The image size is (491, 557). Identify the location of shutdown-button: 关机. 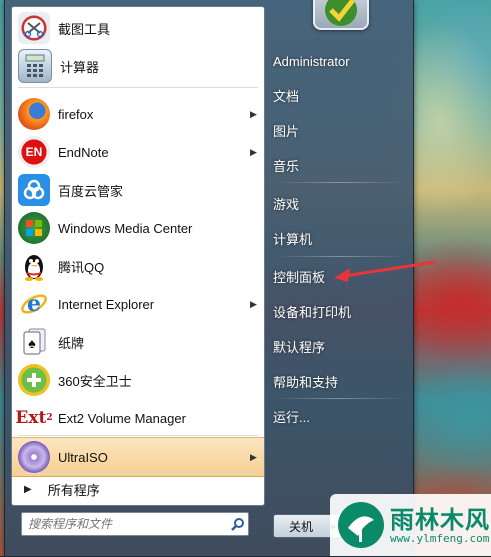
(301, 526).